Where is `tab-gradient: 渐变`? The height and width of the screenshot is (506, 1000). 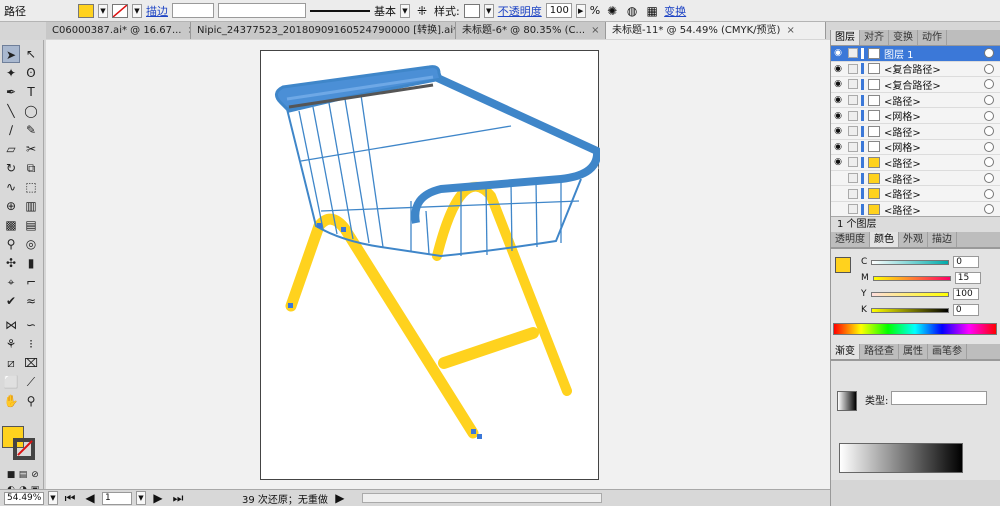 tab-gradient: 渐变 is located at coordinates (845, 351).